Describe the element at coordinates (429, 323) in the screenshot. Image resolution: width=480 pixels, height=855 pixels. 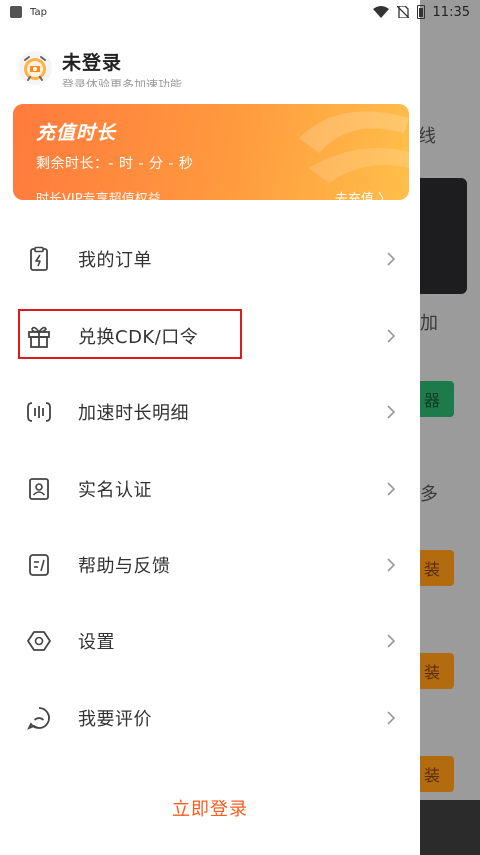
I see `bg-text-2: 加` at that location.